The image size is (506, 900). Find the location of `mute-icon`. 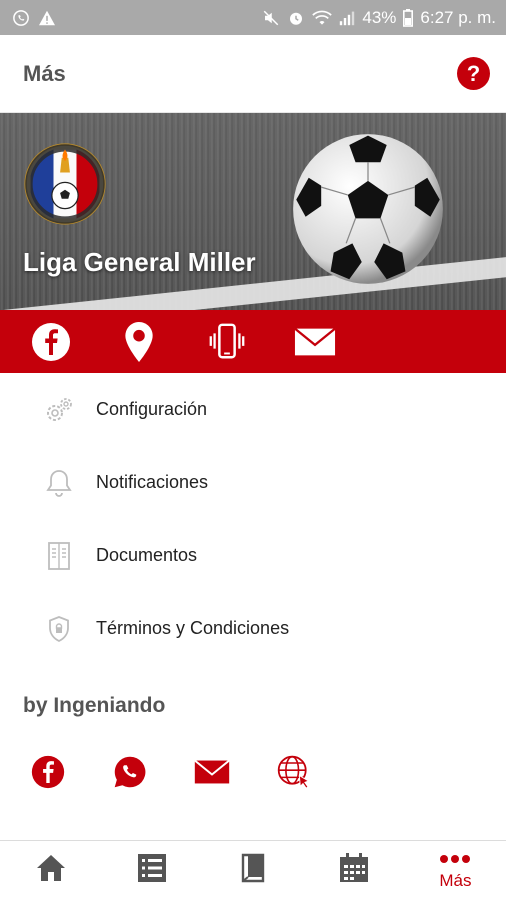

mute-icon is located at coordinates (271, 18).